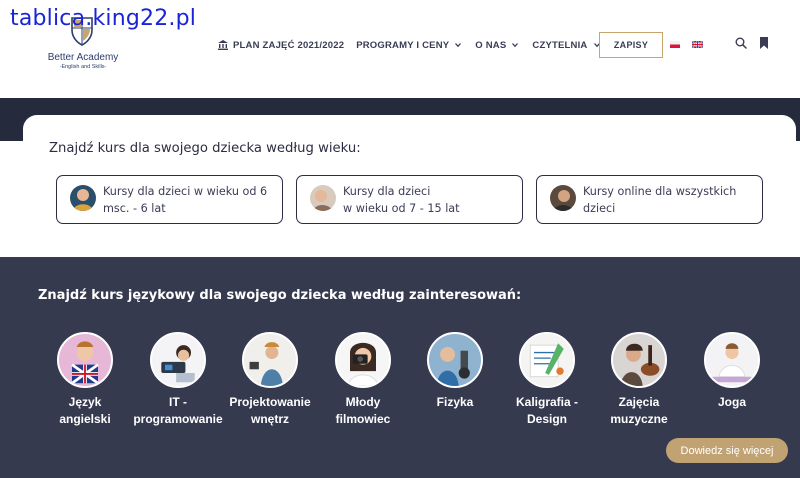 The width and height of the screenshot is (800, 478). I want to click on zapisy-button: ZAPISY, so click(631, 45).